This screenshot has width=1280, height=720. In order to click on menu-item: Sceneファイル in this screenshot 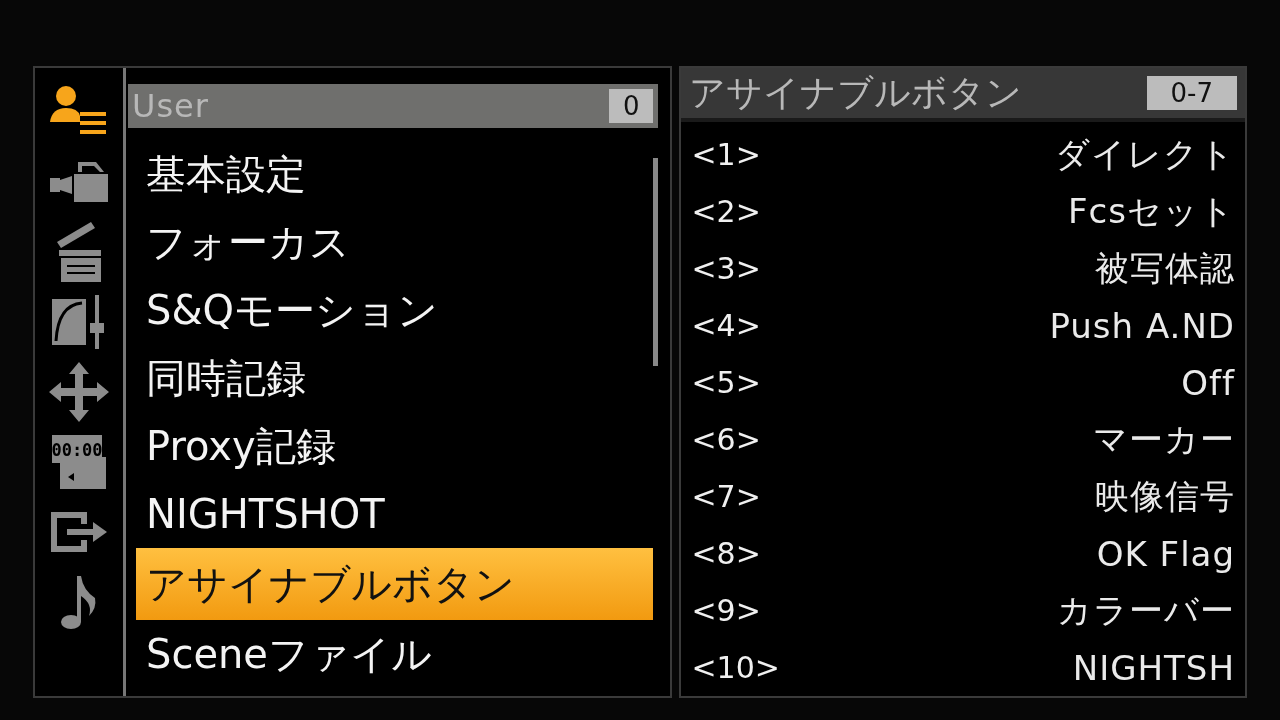, I will do `click(395, 654)`.